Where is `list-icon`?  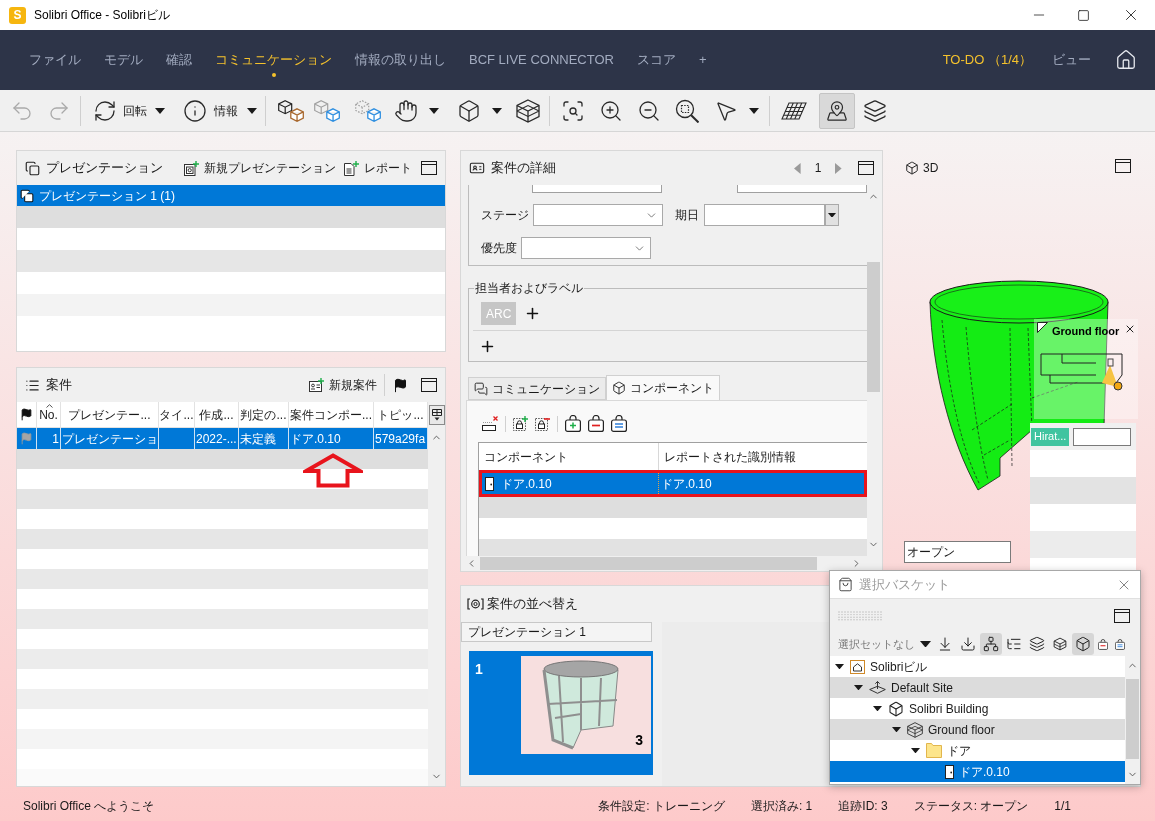
list-icon is located at coordinates (32, 385).